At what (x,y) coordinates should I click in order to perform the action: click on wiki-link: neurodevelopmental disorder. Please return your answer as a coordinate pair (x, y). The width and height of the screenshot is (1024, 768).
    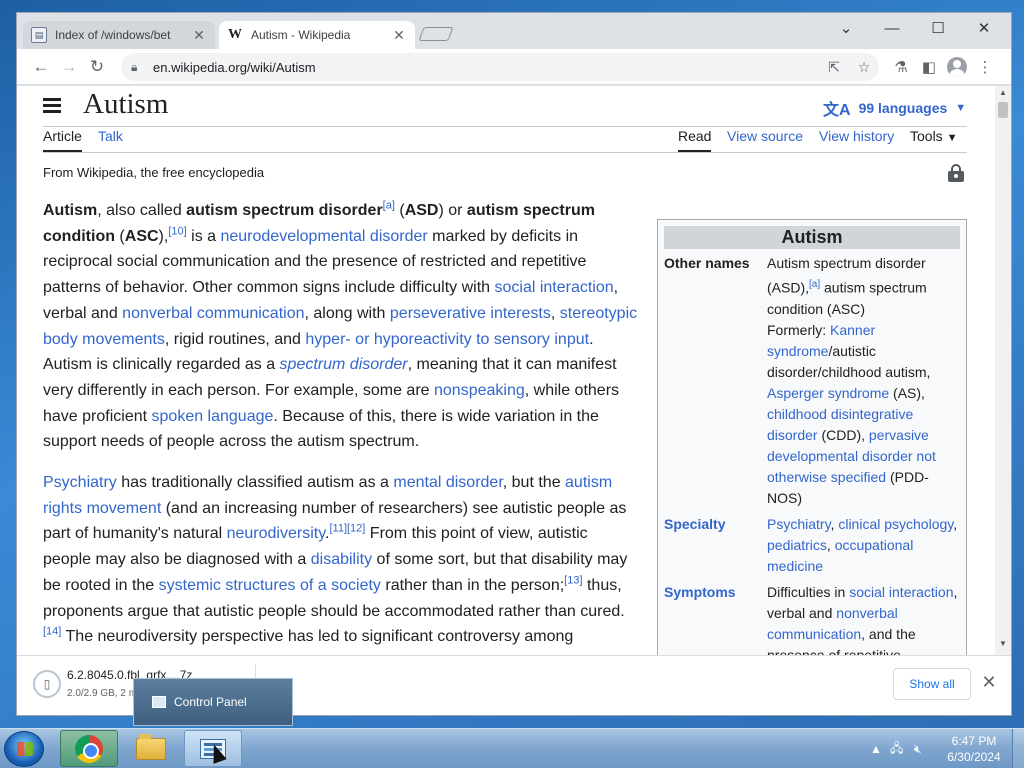
    Looking at the image, I should click on (323, 236).